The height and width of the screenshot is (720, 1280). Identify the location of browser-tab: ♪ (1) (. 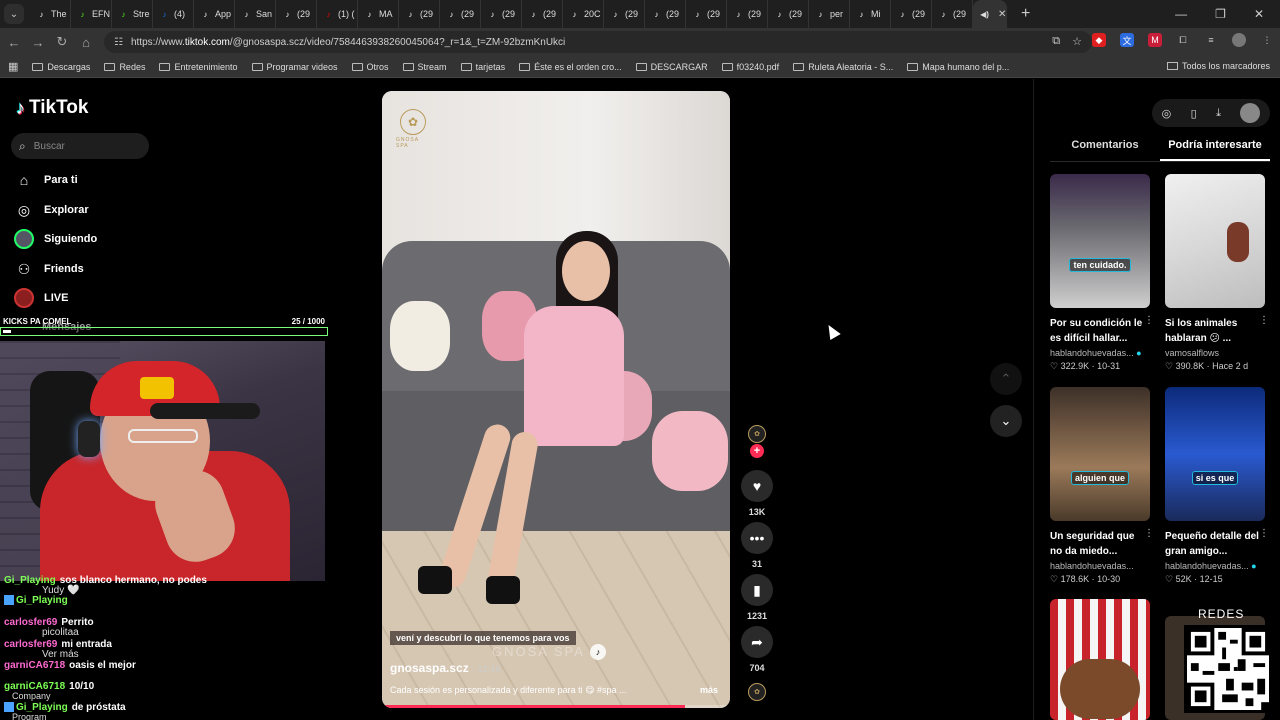
(337, 14).